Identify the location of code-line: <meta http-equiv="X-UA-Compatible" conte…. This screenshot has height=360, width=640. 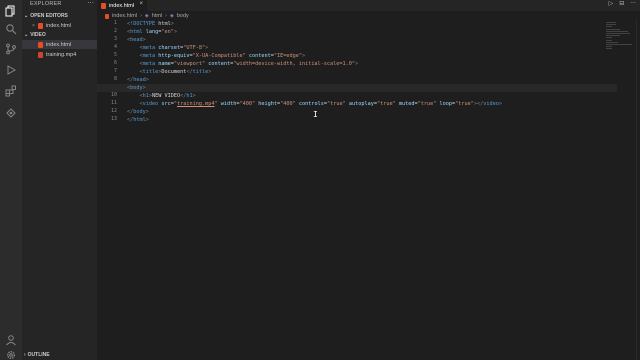
(222, 56).